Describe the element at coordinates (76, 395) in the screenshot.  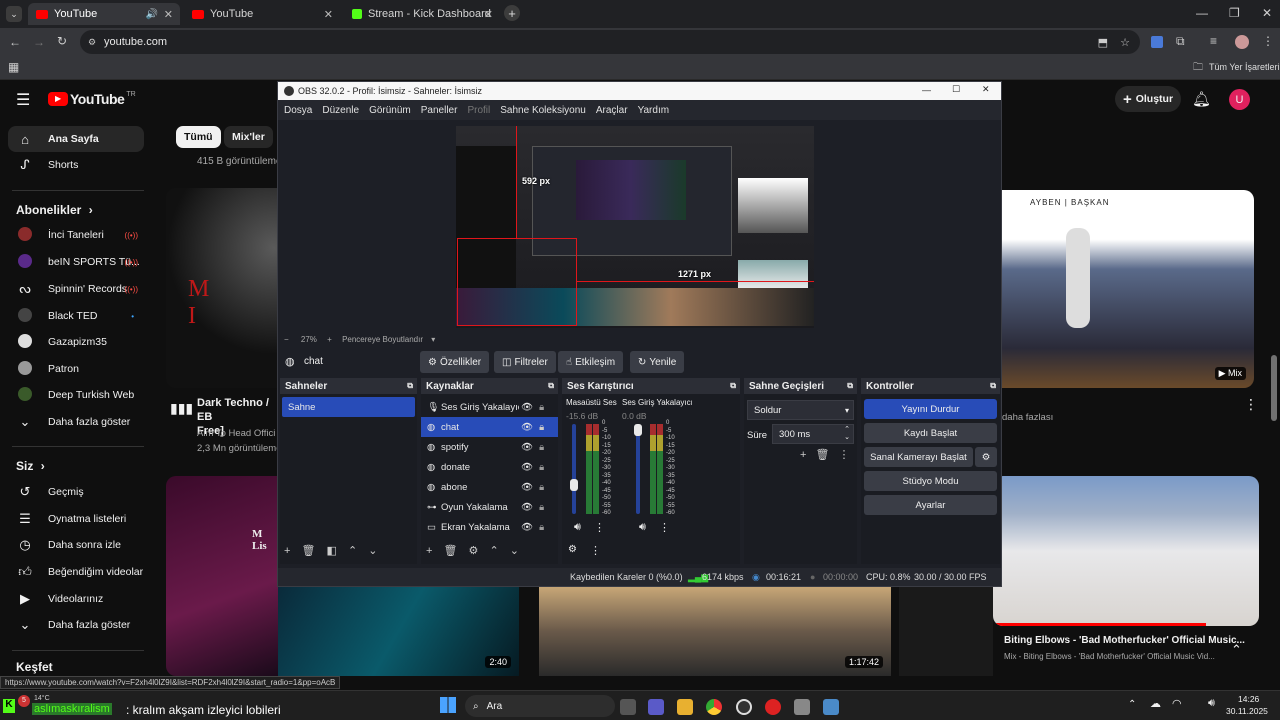
I see `sidebar-item-sub: Deep Turkish Web` at that location.